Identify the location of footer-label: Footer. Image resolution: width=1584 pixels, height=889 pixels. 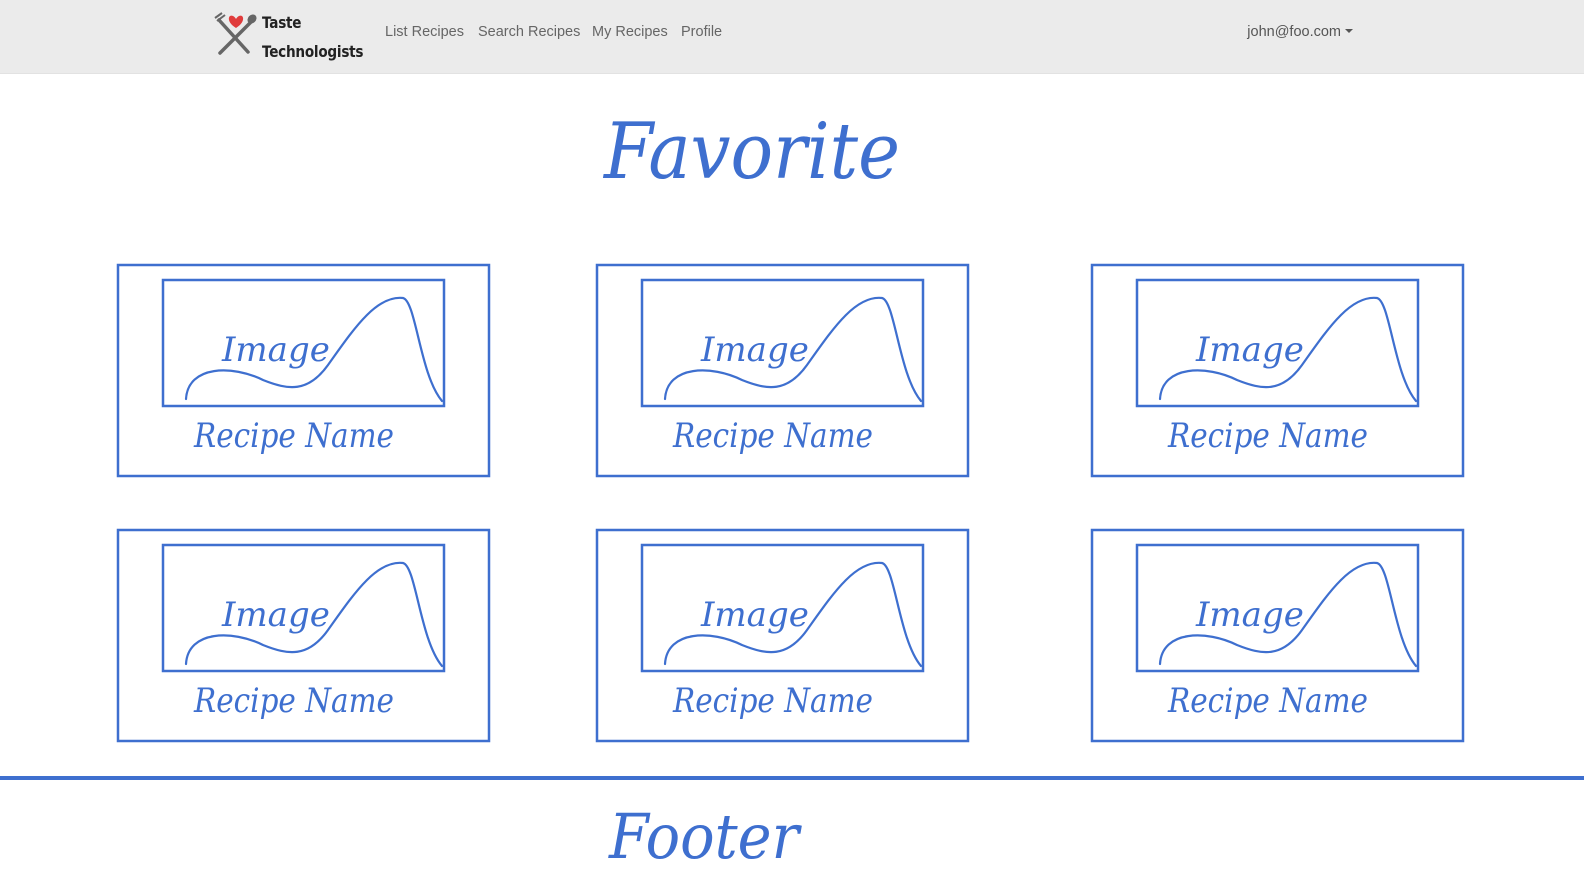
(705, 836).